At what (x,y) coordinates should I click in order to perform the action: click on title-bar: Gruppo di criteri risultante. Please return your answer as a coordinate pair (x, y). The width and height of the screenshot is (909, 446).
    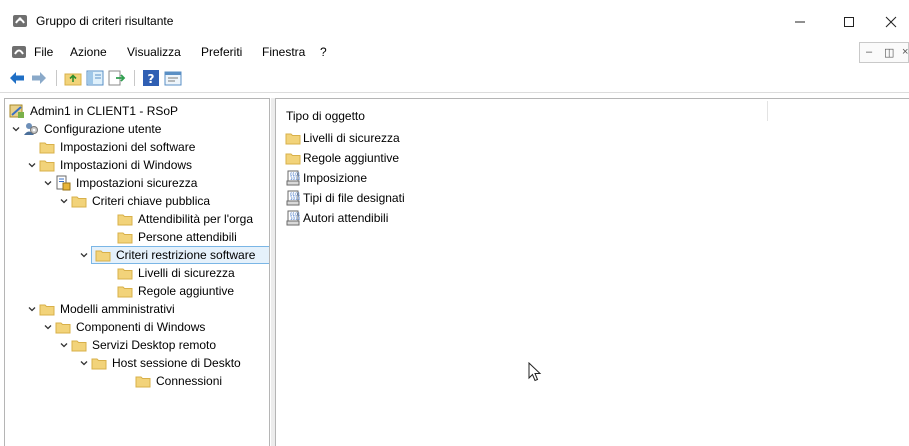
    Looking at the image, I should click on (454, 20).